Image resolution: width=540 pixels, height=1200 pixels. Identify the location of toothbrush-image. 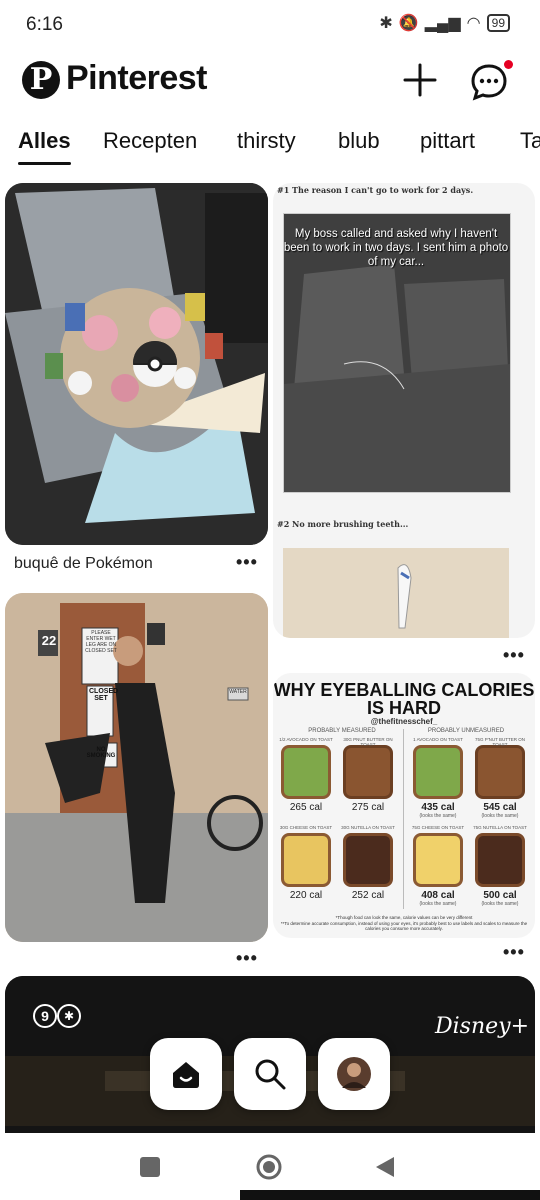
(396, 593).